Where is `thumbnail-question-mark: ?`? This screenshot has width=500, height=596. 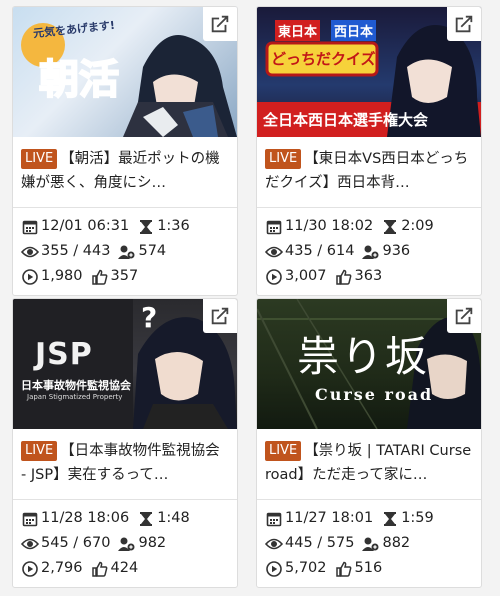
thumbnail-question-mark: ? is located at coordinates (149, 317).